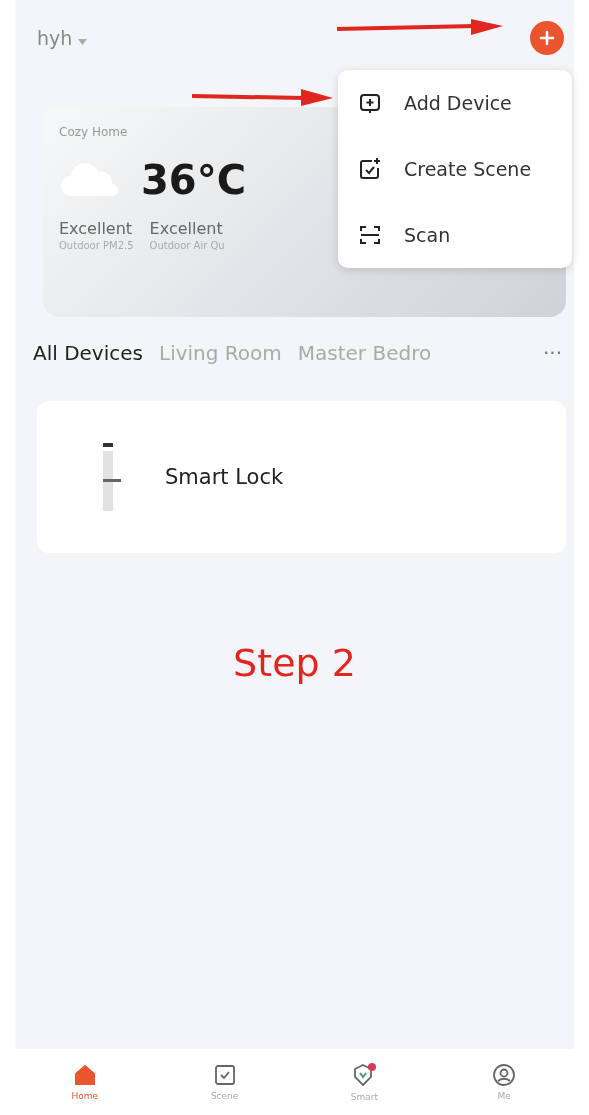 This screenshot has width=589, height=1115. Describe the element at coordinates (504, 1075) in the screenshot. I see `profile-icon` at that location.